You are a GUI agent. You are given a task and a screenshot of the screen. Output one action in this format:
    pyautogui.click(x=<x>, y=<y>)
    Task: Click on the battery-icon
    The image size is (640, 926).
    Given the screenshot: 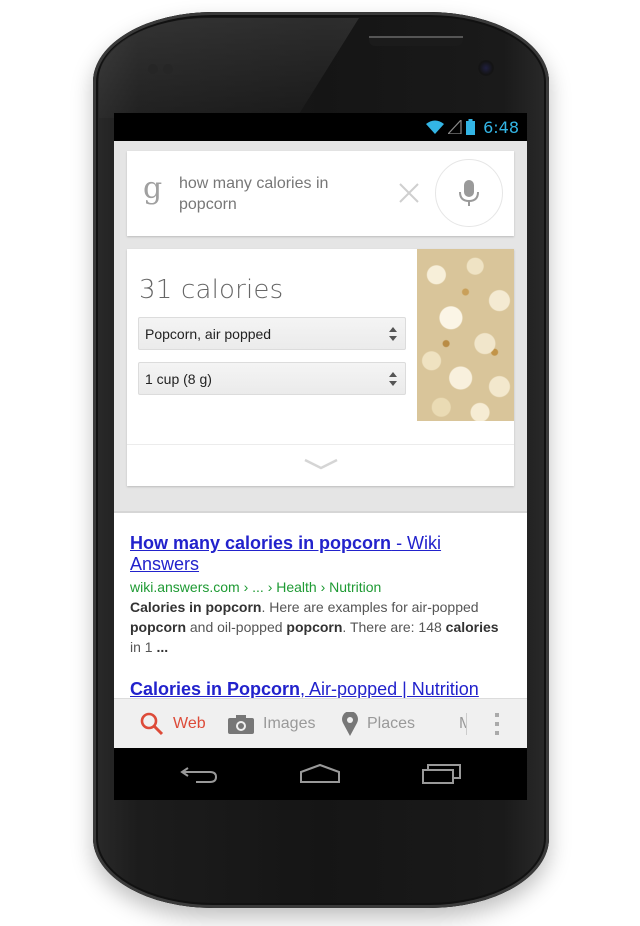 What is the action you would take?
    pyautogui.click(x=471, y=127)
    